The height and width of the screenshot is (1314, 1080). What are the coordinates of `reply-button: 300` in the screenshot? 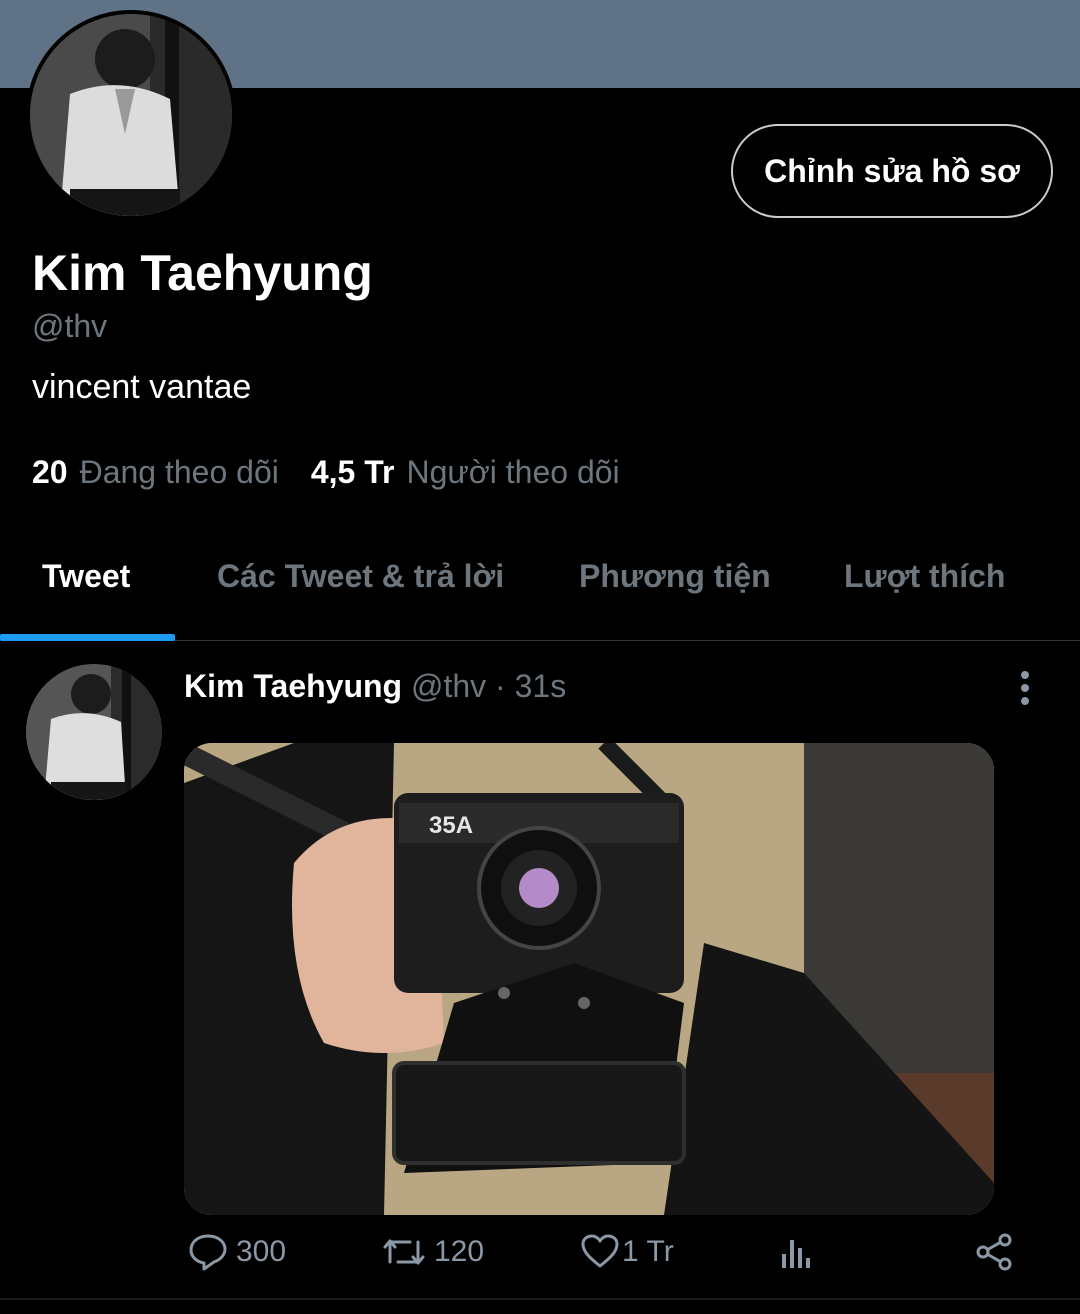 It's located at (237, 1252).